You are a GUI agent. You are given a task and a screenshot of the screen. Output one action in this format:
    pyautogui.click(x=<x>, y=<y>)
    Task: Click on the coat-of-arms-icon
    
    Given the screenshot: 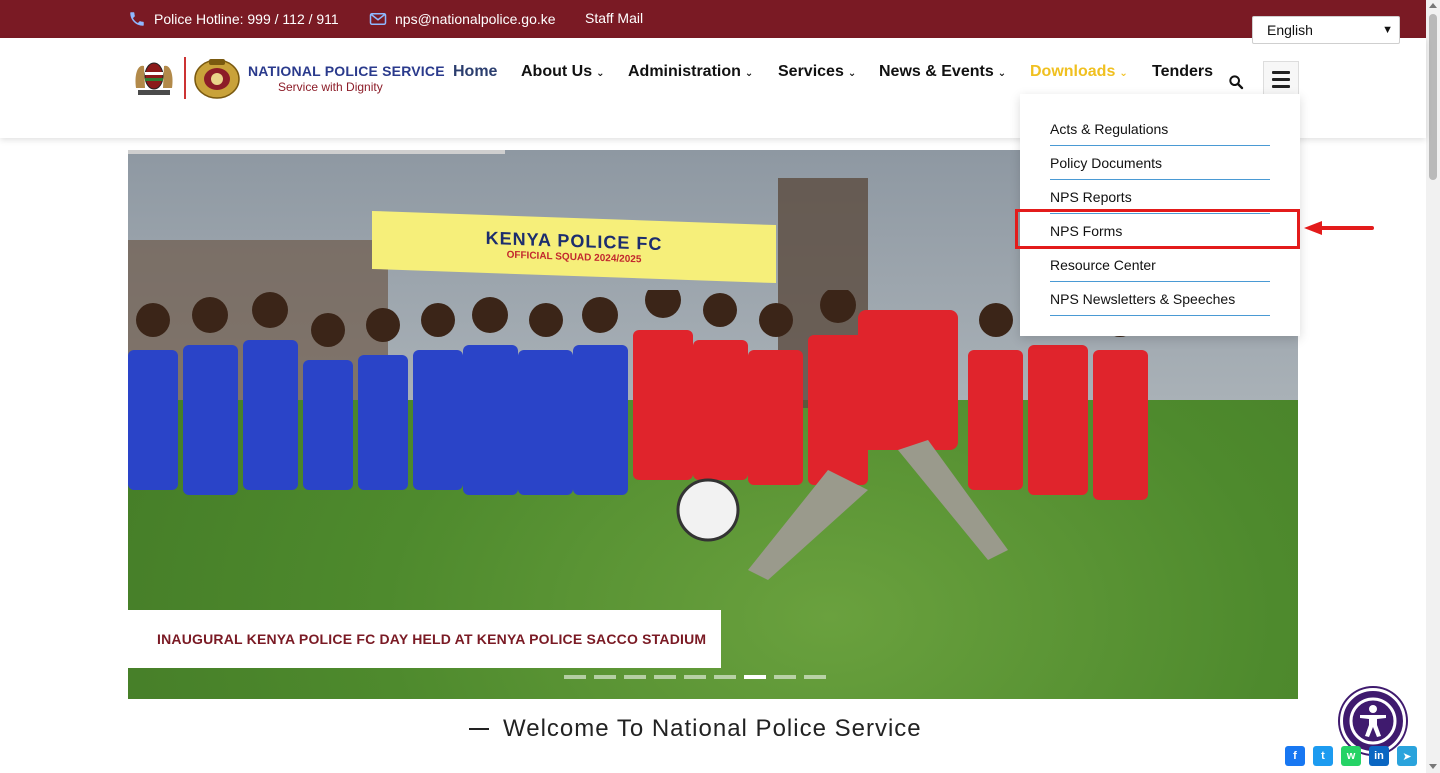 What is the action you would take?
    pyautogui.click(x=154, y=78)
    